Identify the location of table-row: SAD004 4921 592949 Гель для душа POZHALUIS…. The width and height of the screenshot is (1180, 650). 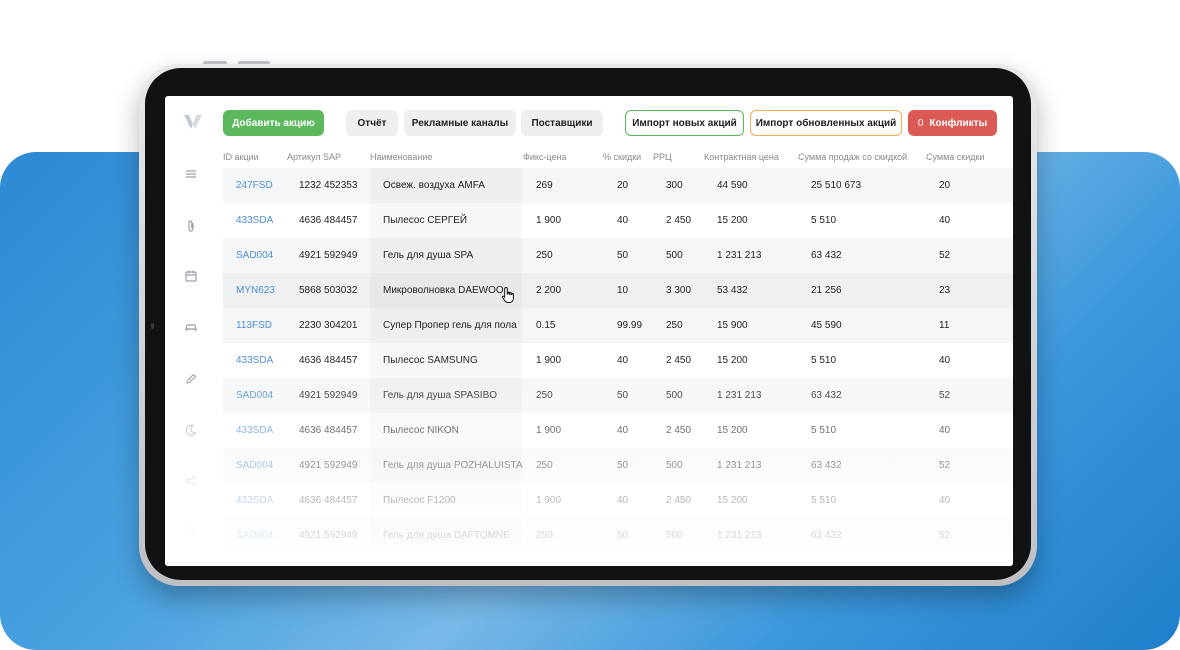
(618, 465).